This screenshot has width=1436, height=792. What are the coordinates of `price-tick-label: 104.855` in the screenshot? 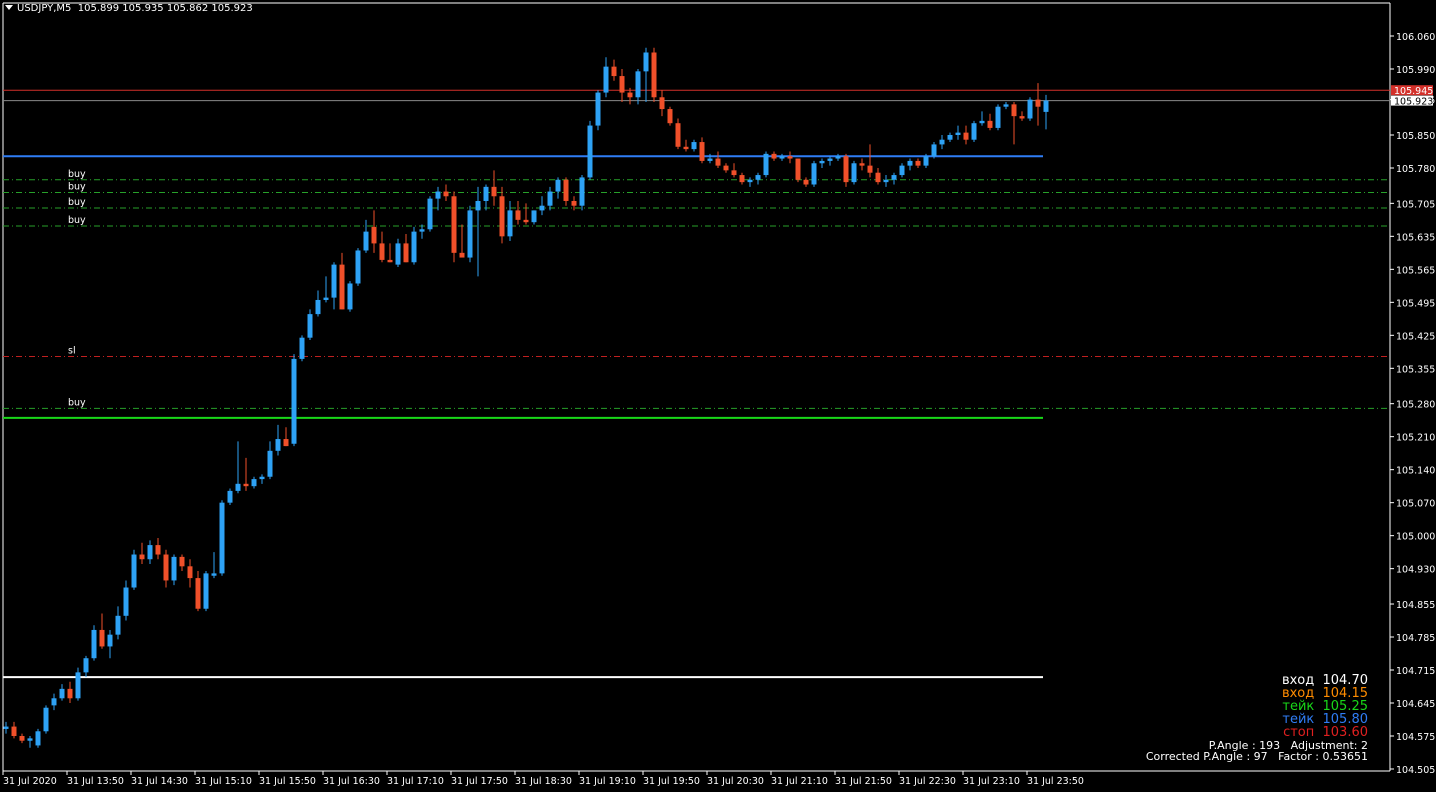 It's located at (1415, 605).